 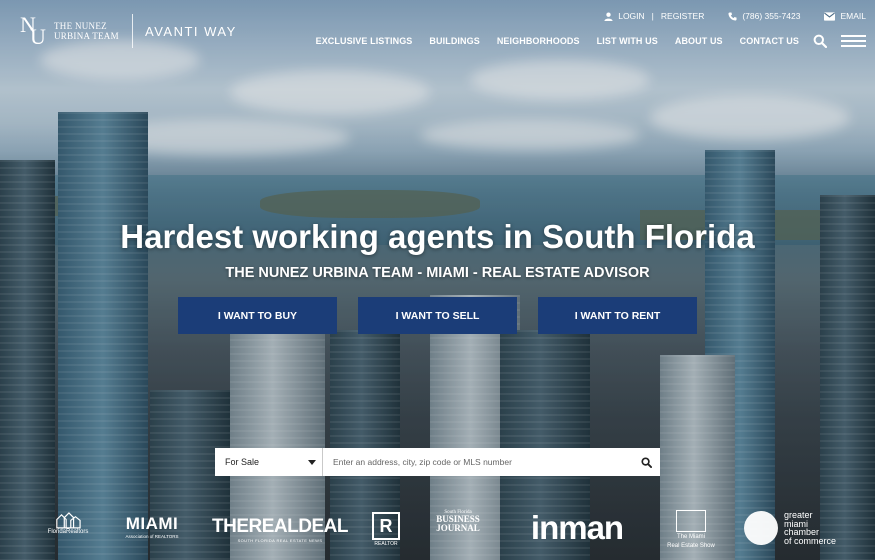 What do you see at coordinates (86, 36) in the screenshot?
I see `team-name-line2: URBINA TEAM` at bounding box center [86, 36].